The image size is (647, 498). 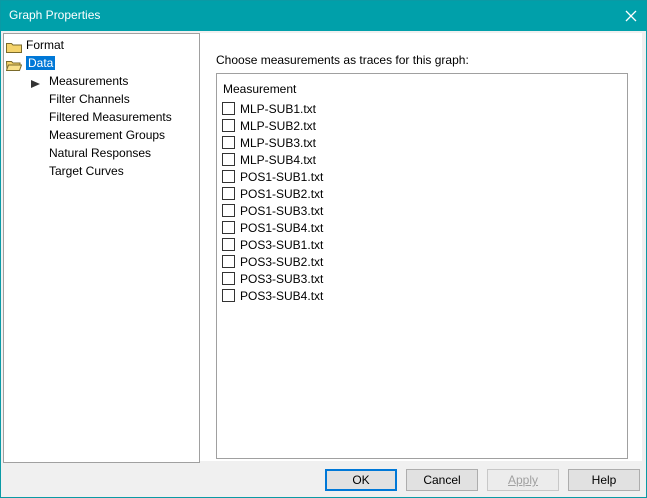 I want to click on tree-item-label-selected: Data, so click(x=41, y=63).